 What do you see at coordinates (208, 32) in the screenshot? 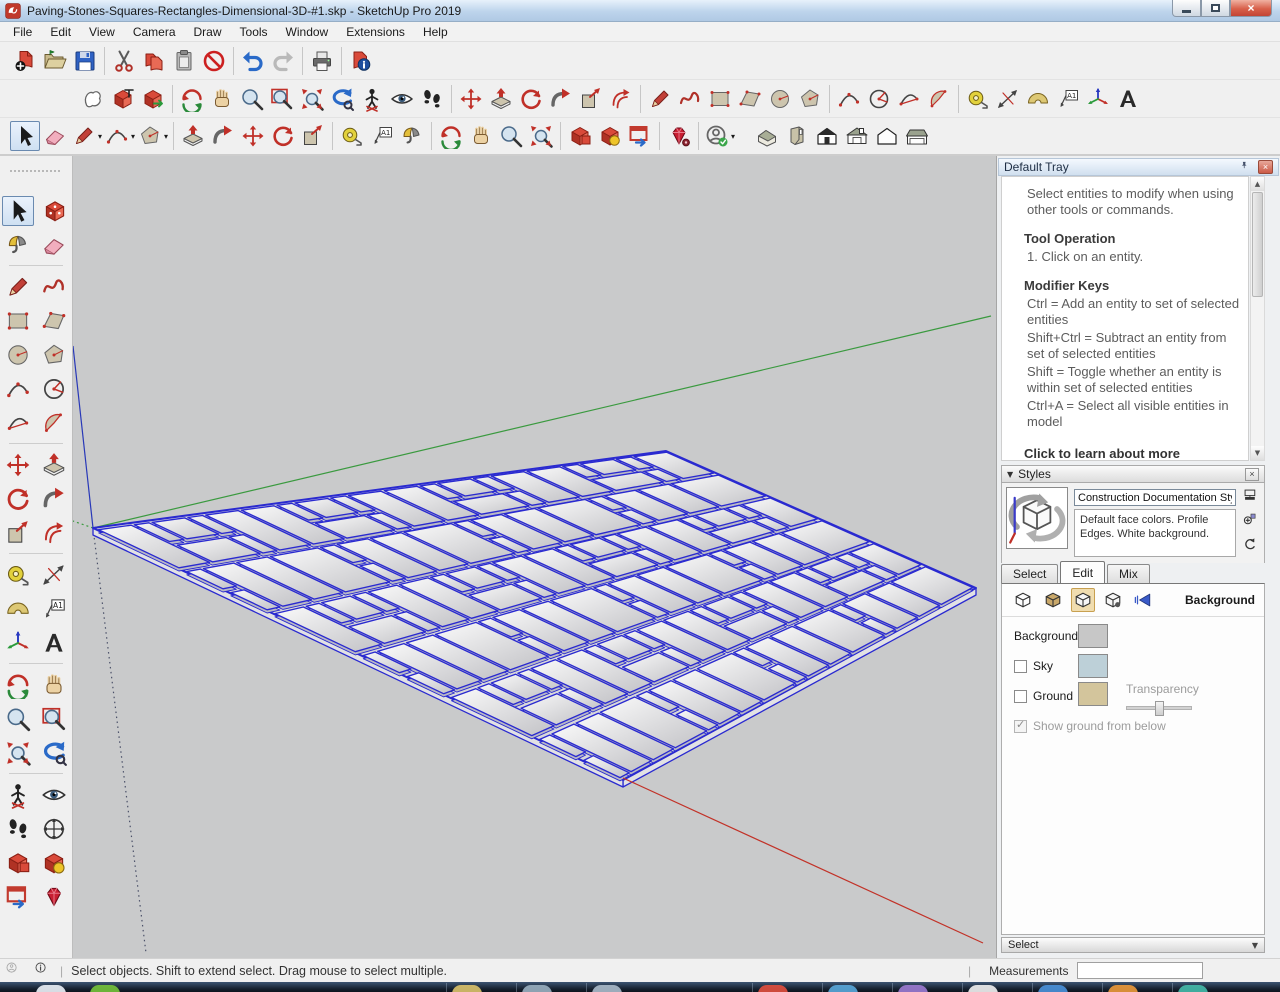
I see `menu-draw: Draw` at bounding box center [208, 32].